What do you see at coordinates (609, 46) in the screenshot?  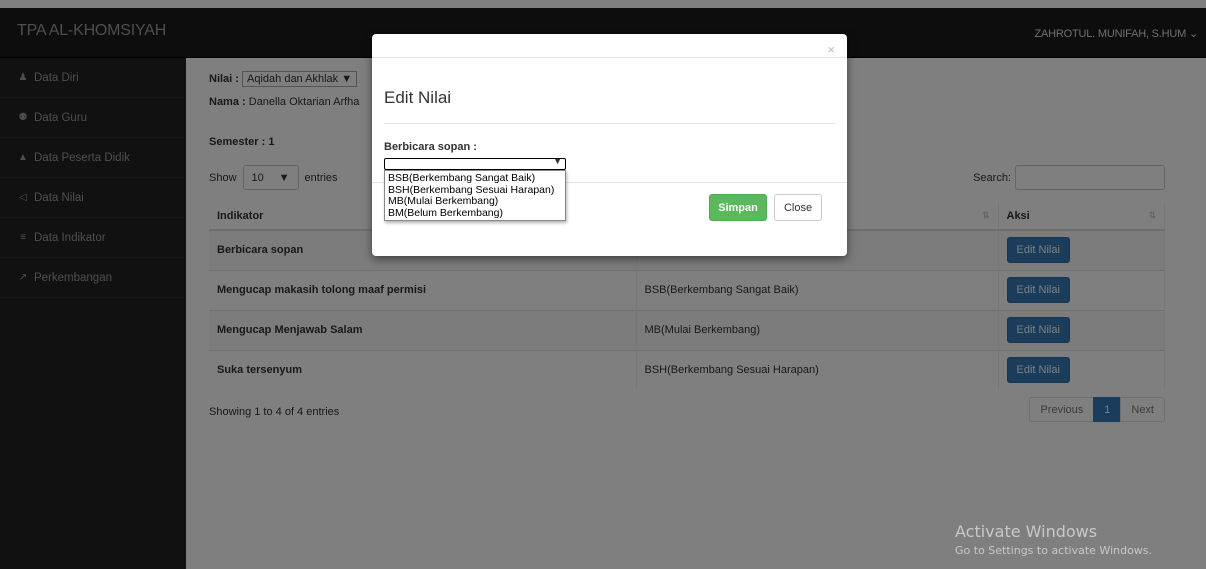 I see `modal-header: ×` at bounding box center [609, 46].